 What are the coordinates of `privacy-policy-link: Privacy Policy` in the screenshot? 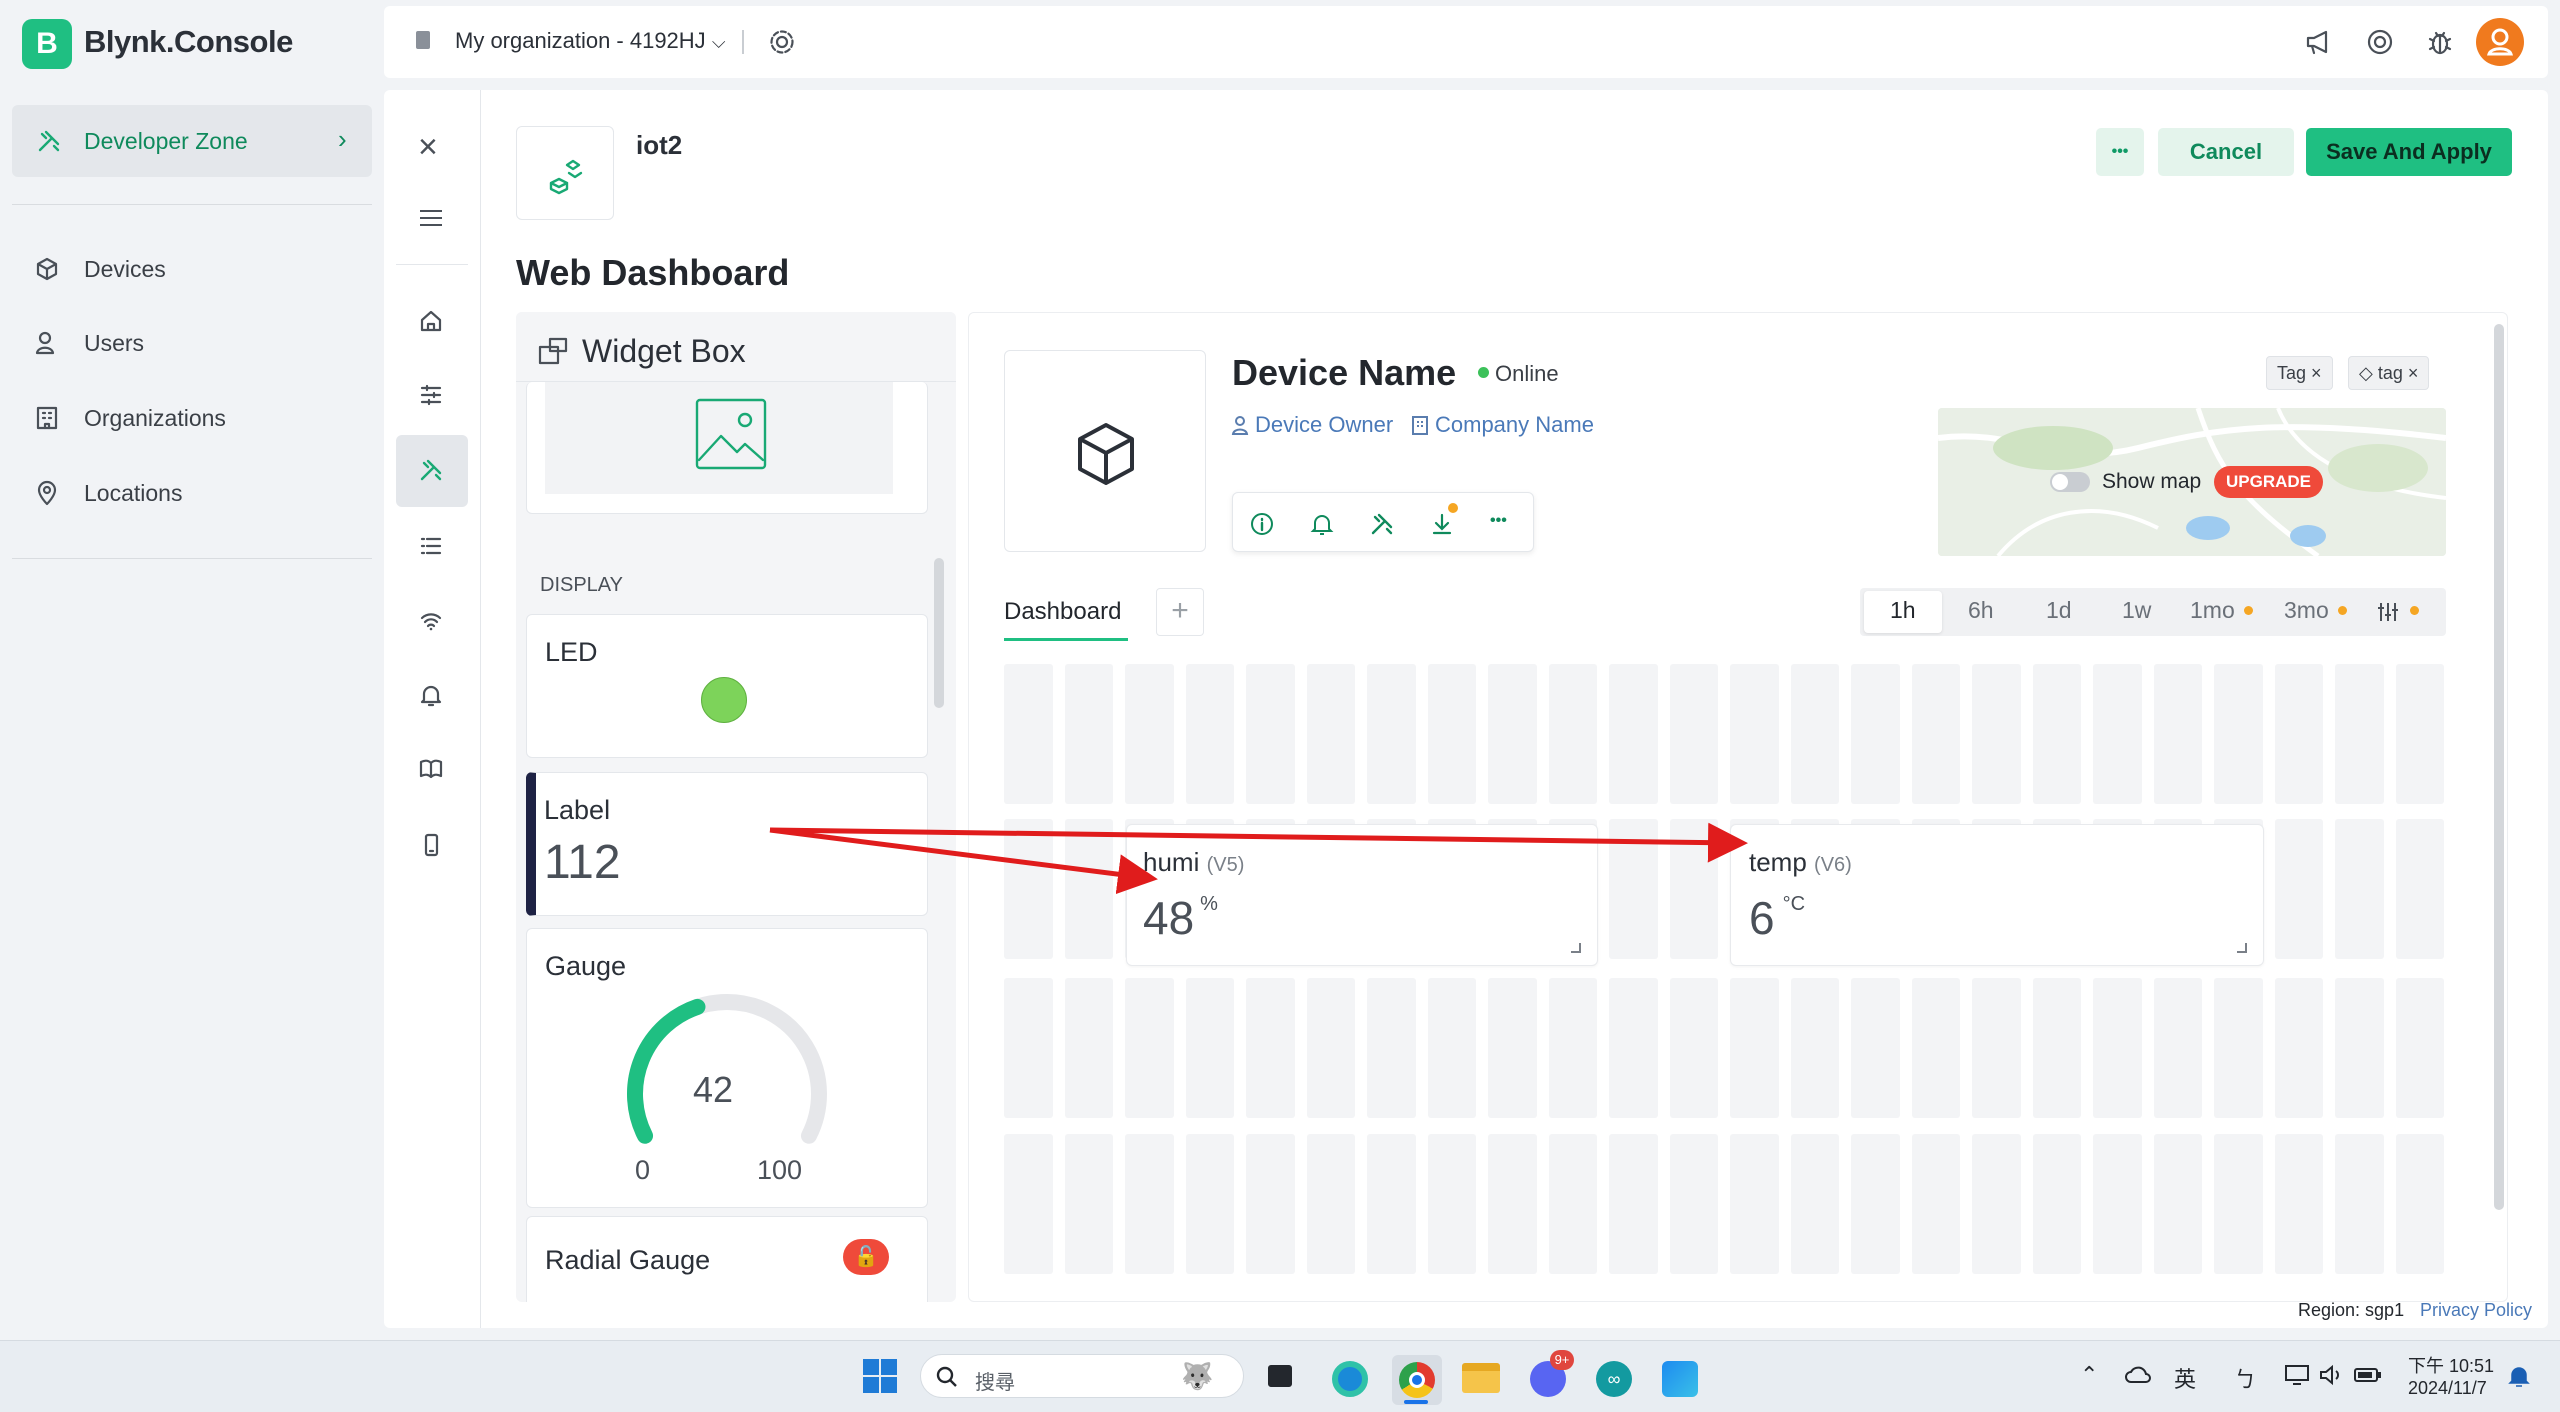 It's located at (2476, 1310).